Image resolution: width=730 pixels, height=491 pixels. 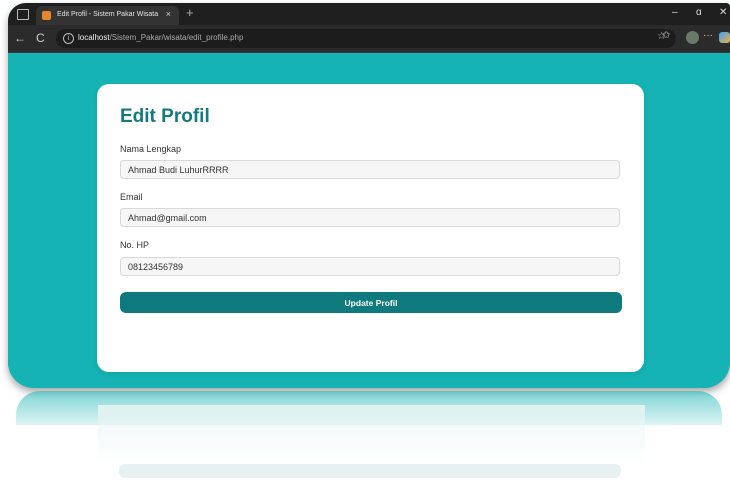 What do you see at coordinates (692, 37) in the screenshot?
I see `profile-avatar-icon` at bounding box center [692, 37].